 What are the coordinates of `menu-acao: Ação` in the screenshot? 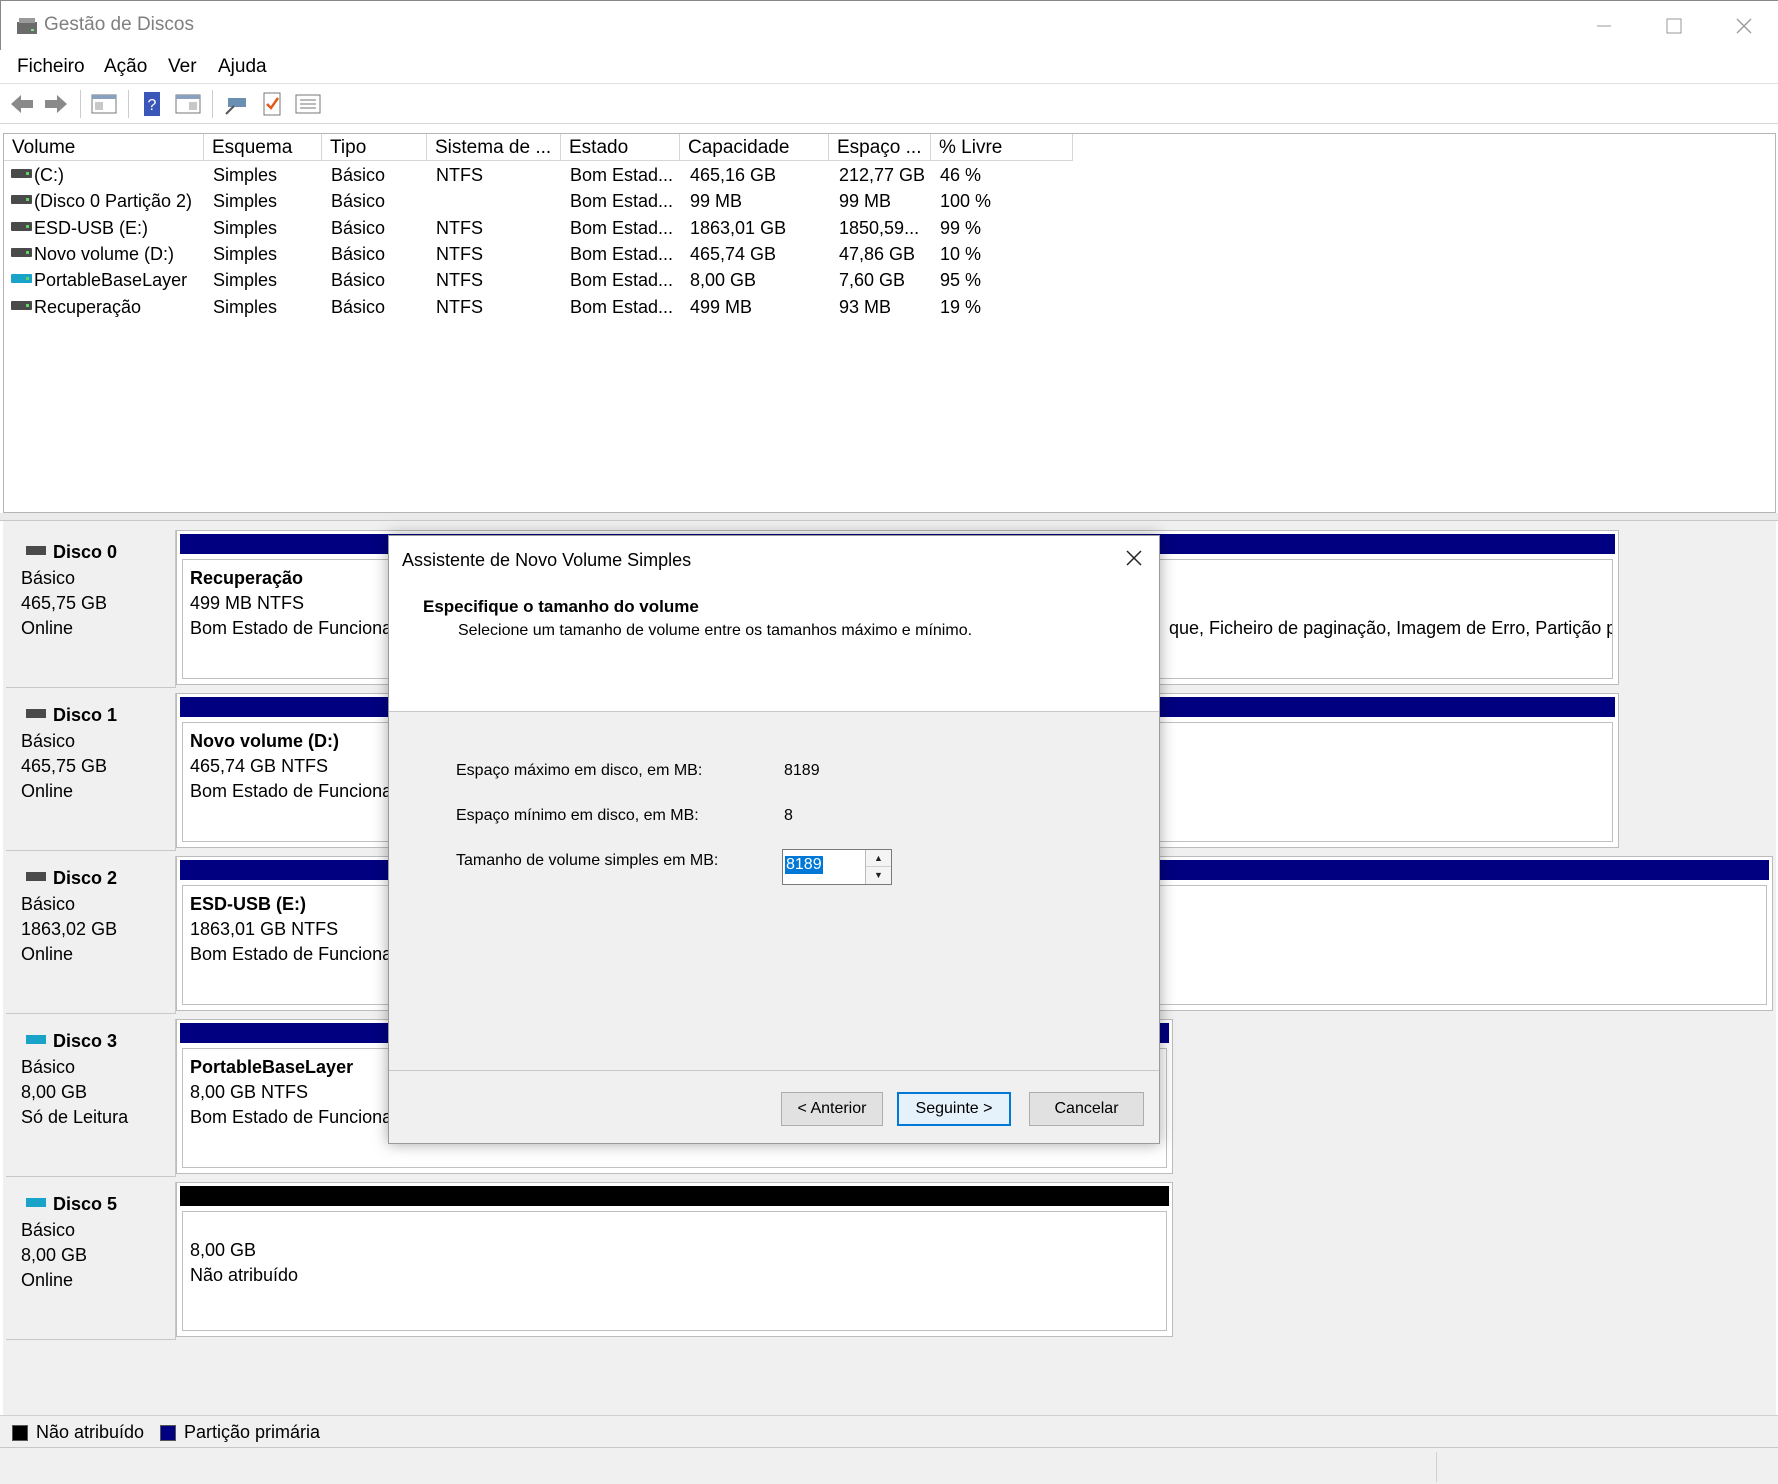 It's located at (125, 67).